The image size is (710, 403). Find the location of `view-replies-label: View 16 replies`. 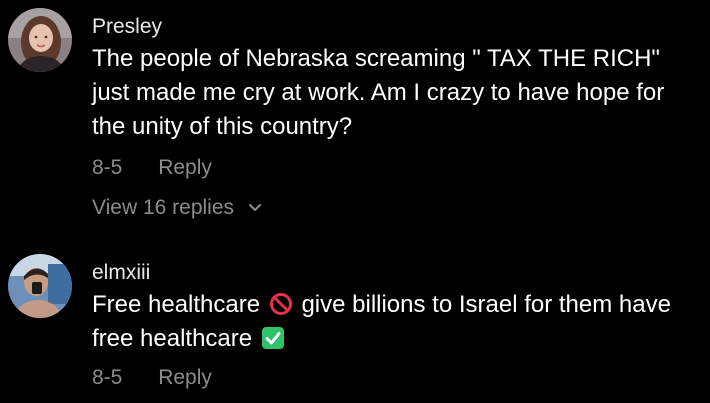

view-replies-label: View 16 replies is located at coordinates (163, 207).